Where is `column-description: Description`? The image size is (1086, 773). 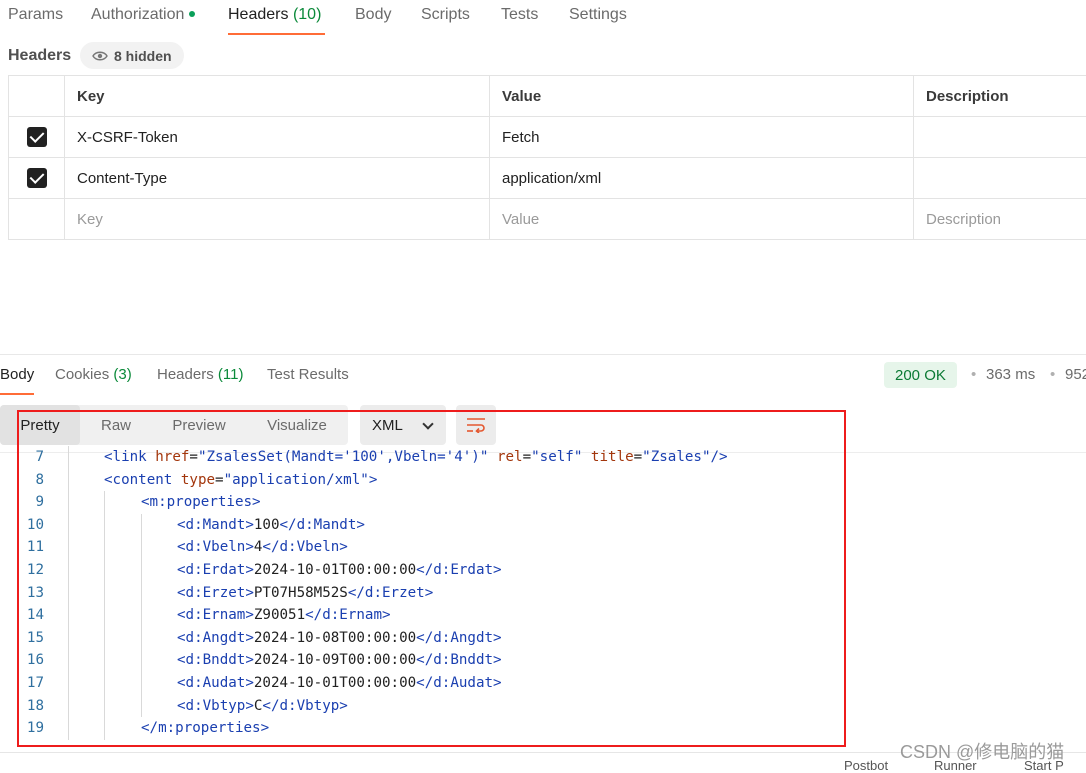 column-description: Description is located at coordinates (1000, 96).